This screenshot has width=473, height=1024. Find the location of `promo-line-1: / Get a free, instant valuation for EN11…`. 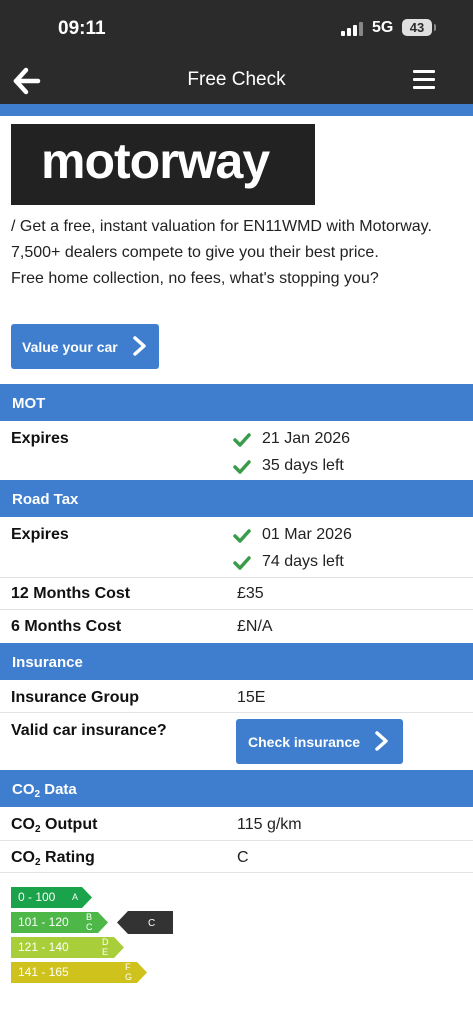

promo-line-1: / Get a free, instant valuation for EN11… is located at coordinates (221, 239).